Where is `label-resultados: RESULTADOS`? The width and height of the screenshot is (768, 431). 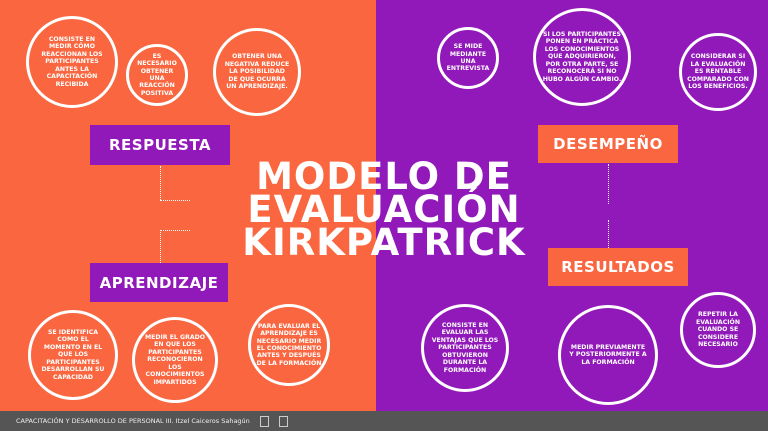
label-resultados: RESULTADOS is located at coordinates (618, 267).